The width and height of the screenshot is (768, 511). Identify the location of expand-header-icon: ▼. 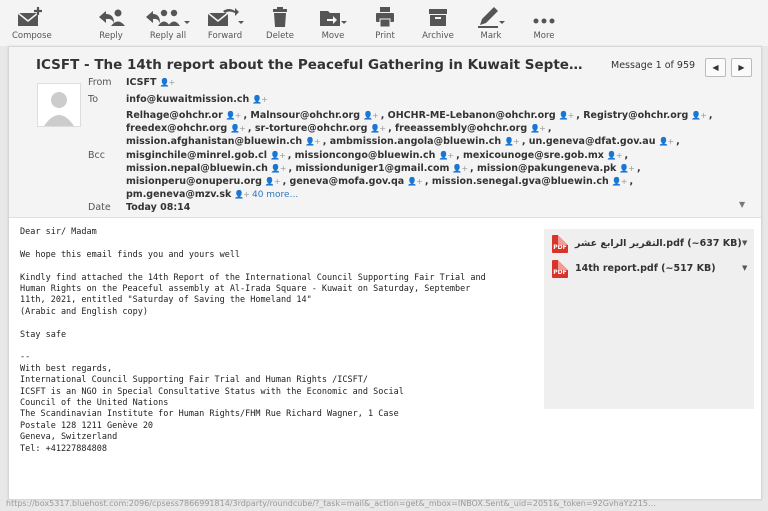
(742, 204).